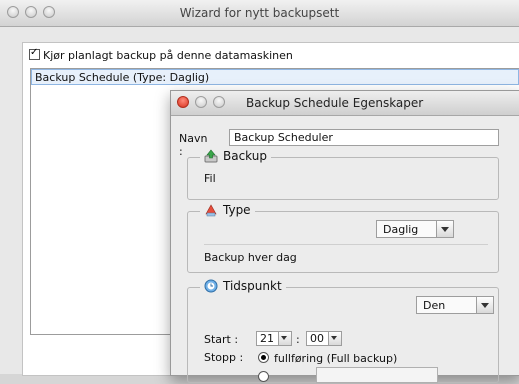  I want to click on window-title: Wizard for nytt backupsett, so click(259, 13).